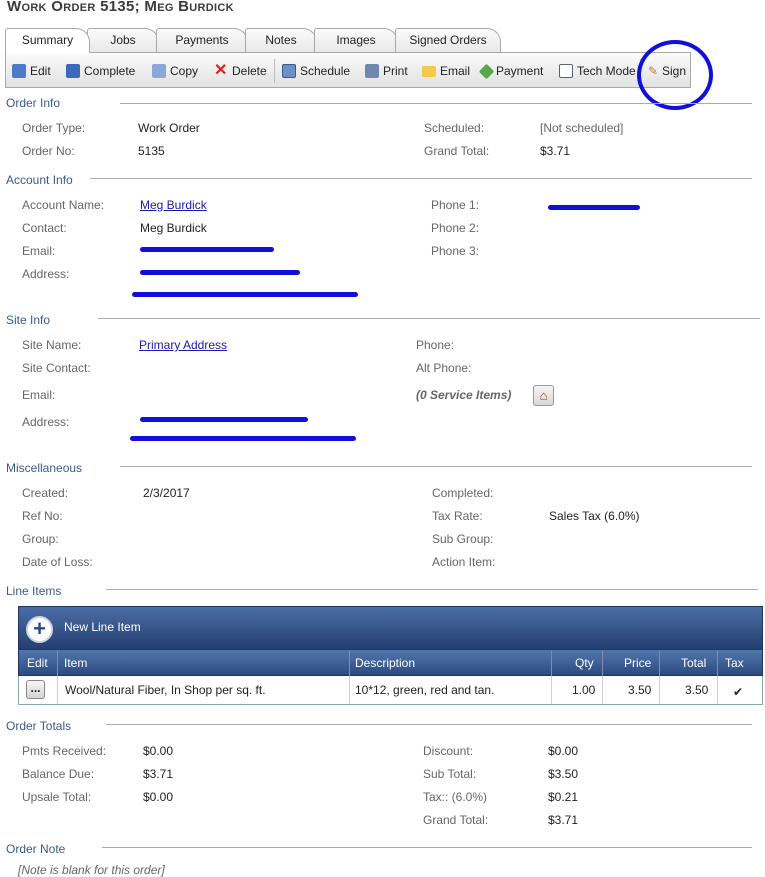 The height and width of the screenshot is (877, 765). I want to click on schedule-button: Schedule, so click(316, 71).